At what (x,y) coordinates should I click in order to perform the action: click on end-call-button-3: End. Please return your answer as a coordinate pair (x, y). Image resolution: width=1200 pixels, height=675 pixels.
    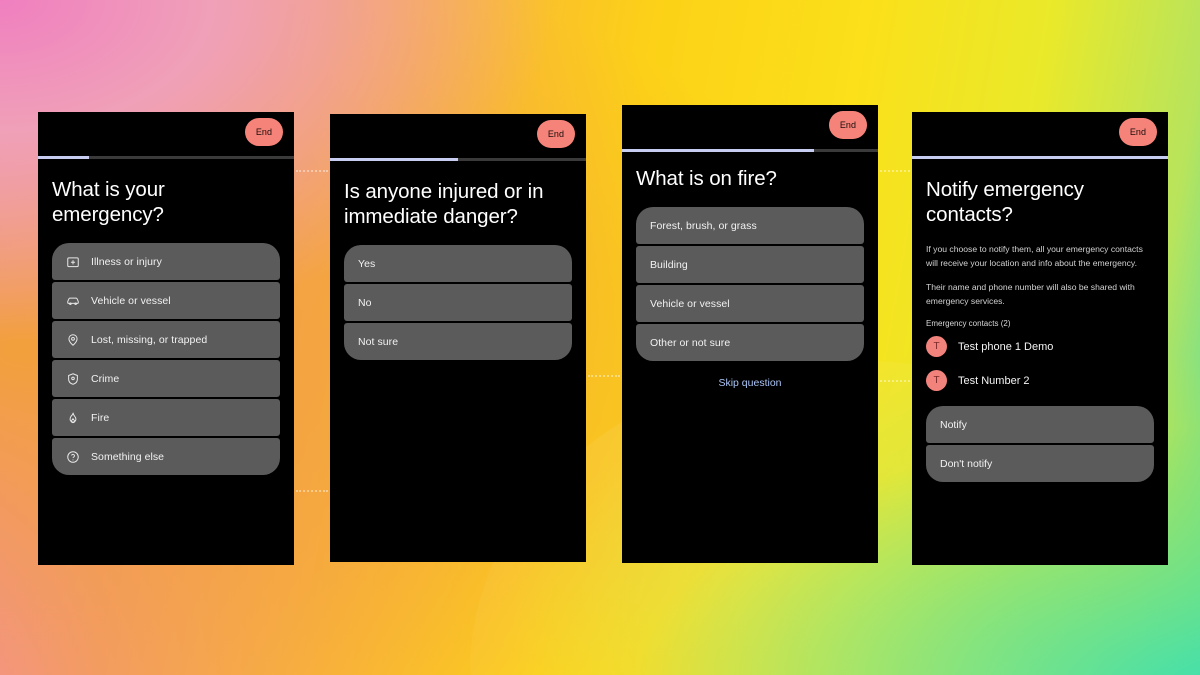
    Looking at the image, I should click on (848, 125).